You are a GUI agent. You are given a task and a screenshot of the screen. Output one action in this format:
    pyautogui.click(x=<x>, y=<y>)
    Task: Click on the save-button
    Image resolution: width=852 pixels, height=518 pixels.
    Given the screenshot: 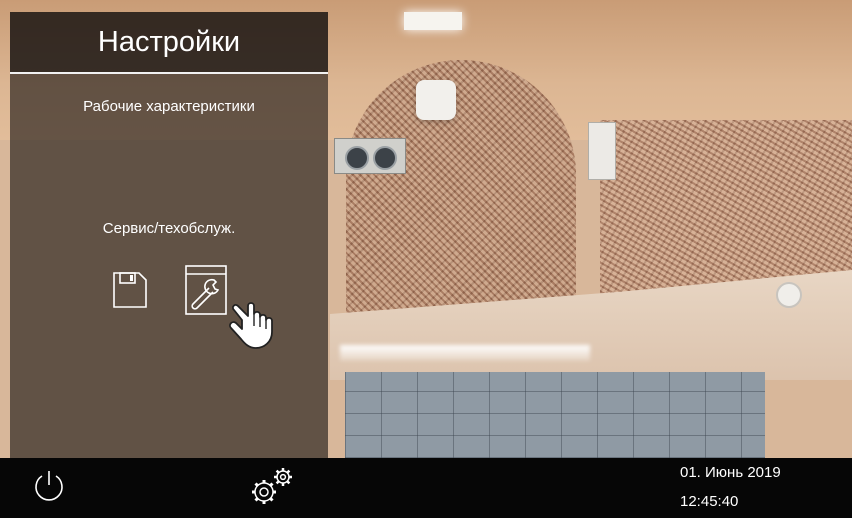 What is the action you would take?
    pyautogui.click(x=130, y=290)
    